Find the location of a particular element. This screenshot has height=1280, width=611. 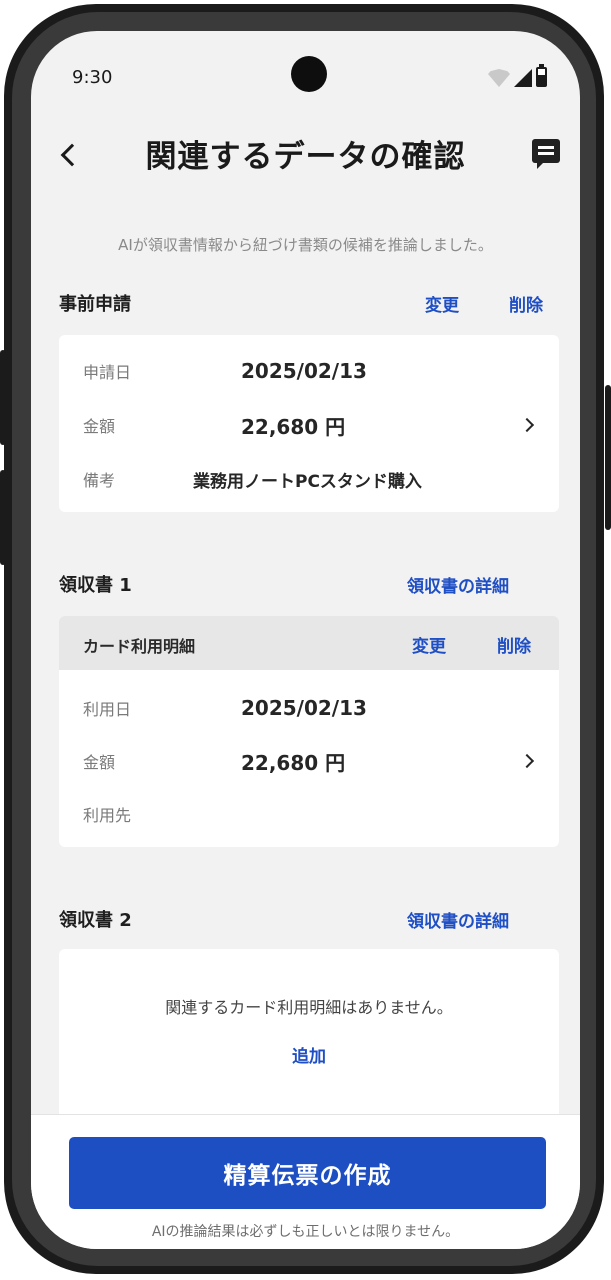

apply-date-label: 申請日 is located at coordinates (107, 372).